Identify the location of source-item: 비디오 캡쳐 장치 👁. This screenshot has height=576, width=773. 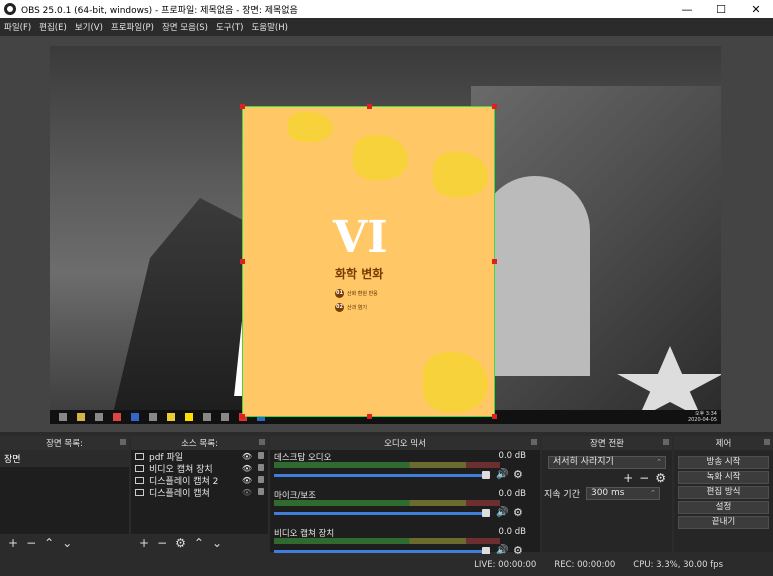
(199, 468).